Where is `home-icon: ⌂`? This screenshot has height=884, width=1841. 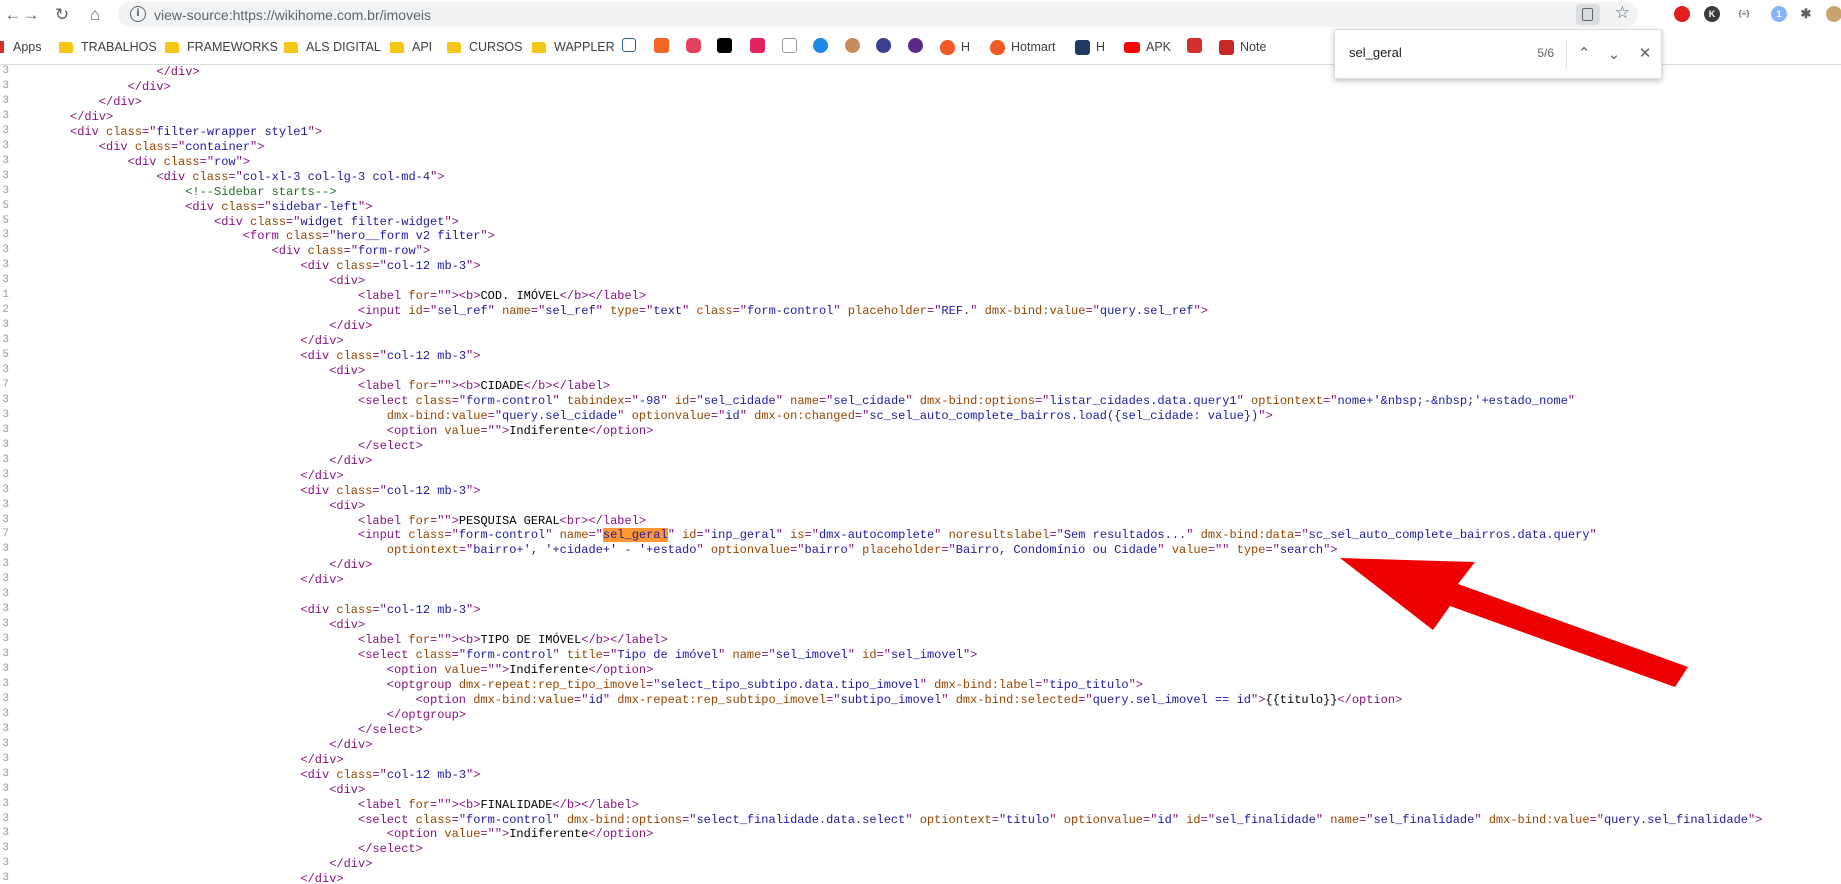 home-icon: ⌂ is located at coordinates (95, 15).